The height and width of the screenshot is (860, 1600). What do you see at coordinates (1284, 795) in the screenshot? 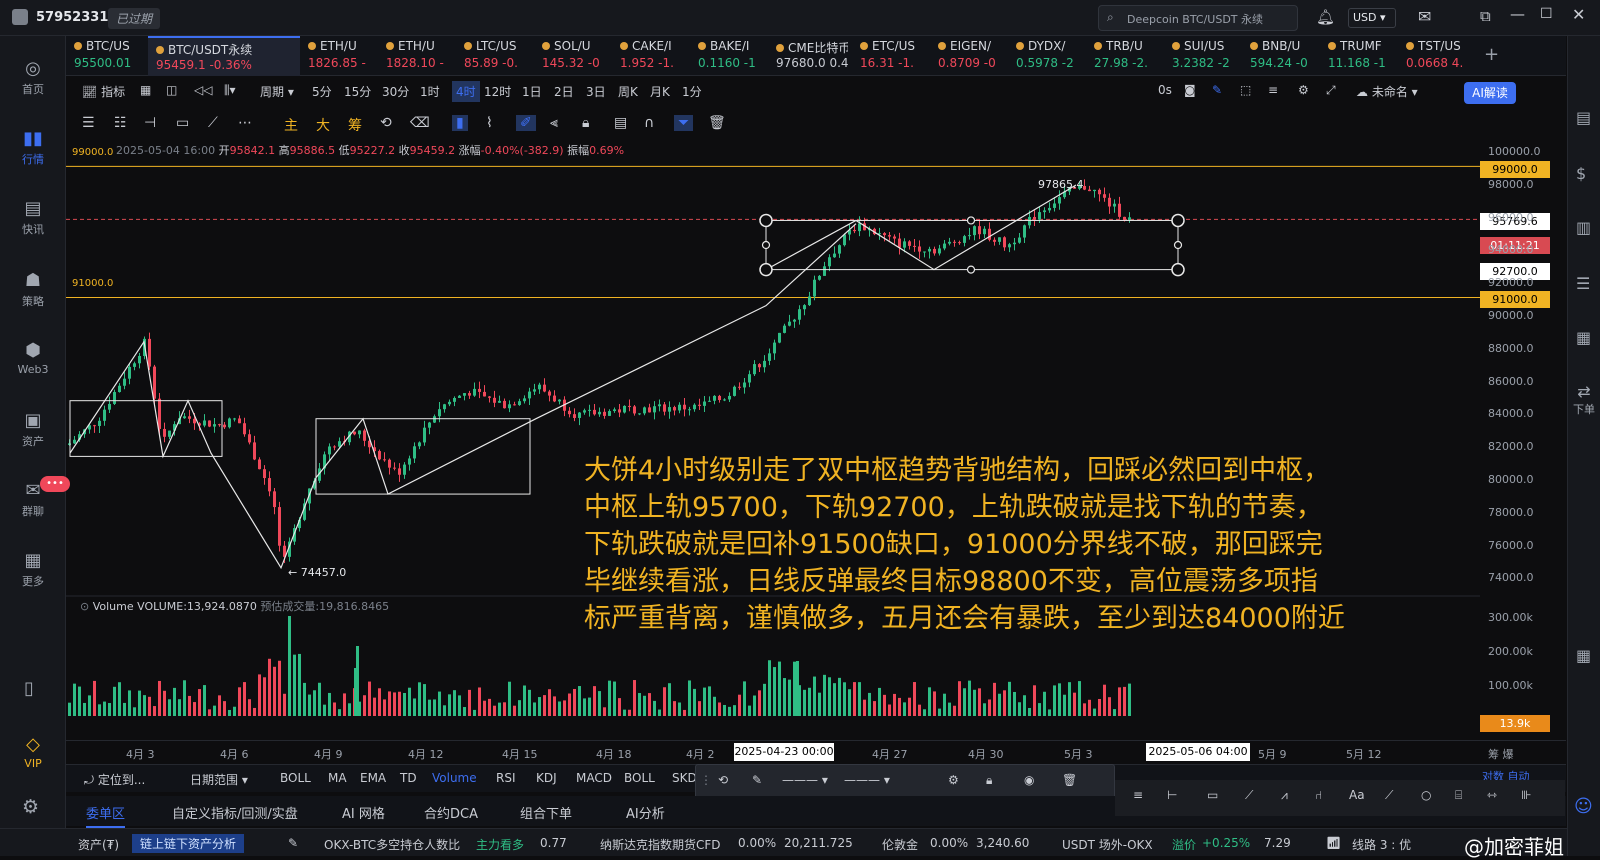
I see `wave-icon: ⩘` at bounding box center [1284, 795].